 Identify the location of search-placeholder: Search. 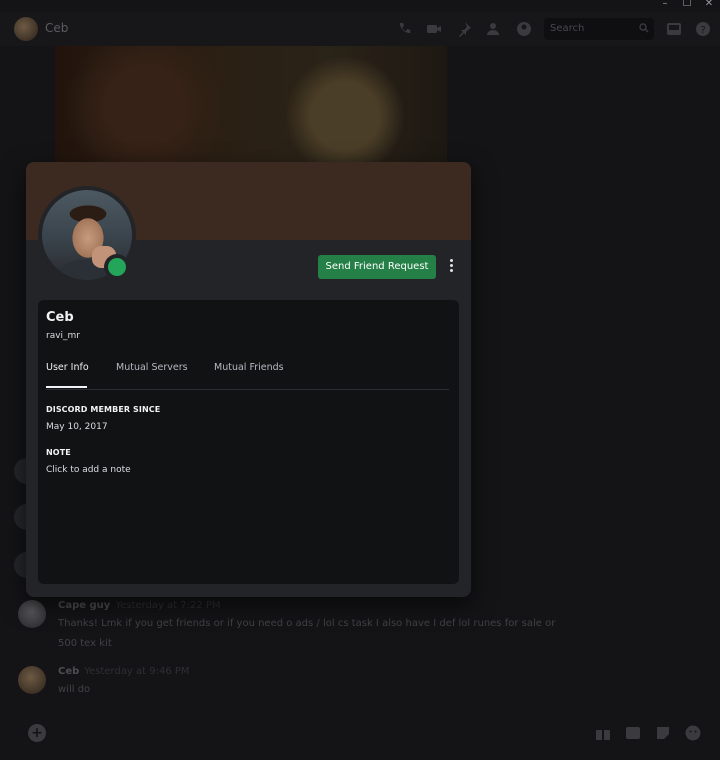
(567, 28).